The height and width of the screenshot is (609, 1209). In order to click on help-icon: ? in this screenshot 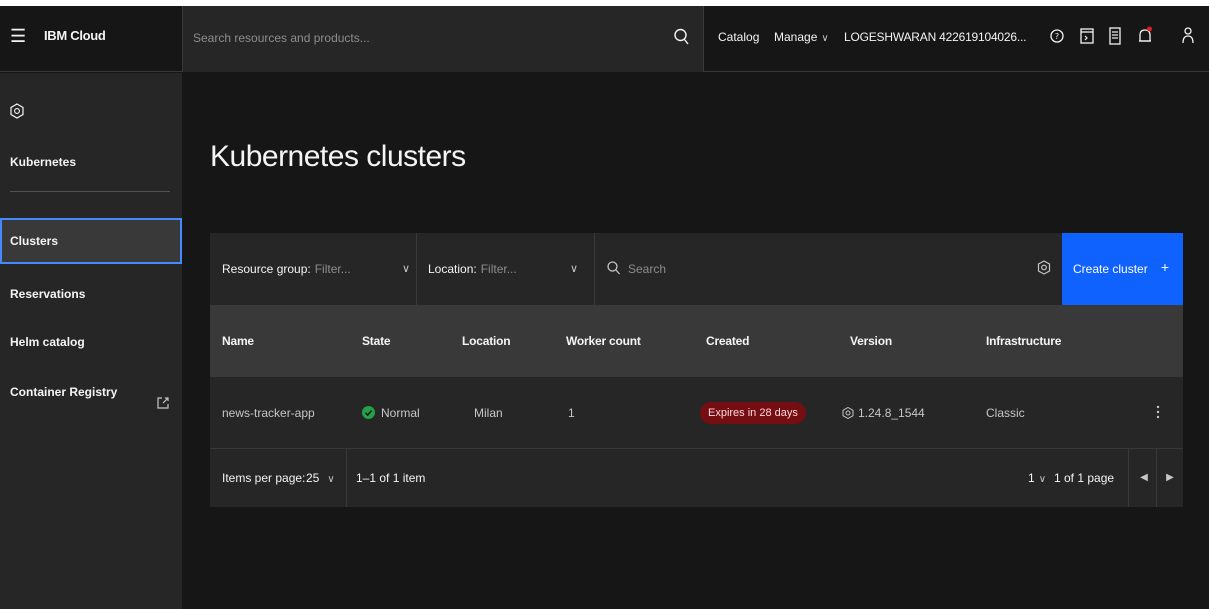, I will do `click(1057, 36)`.